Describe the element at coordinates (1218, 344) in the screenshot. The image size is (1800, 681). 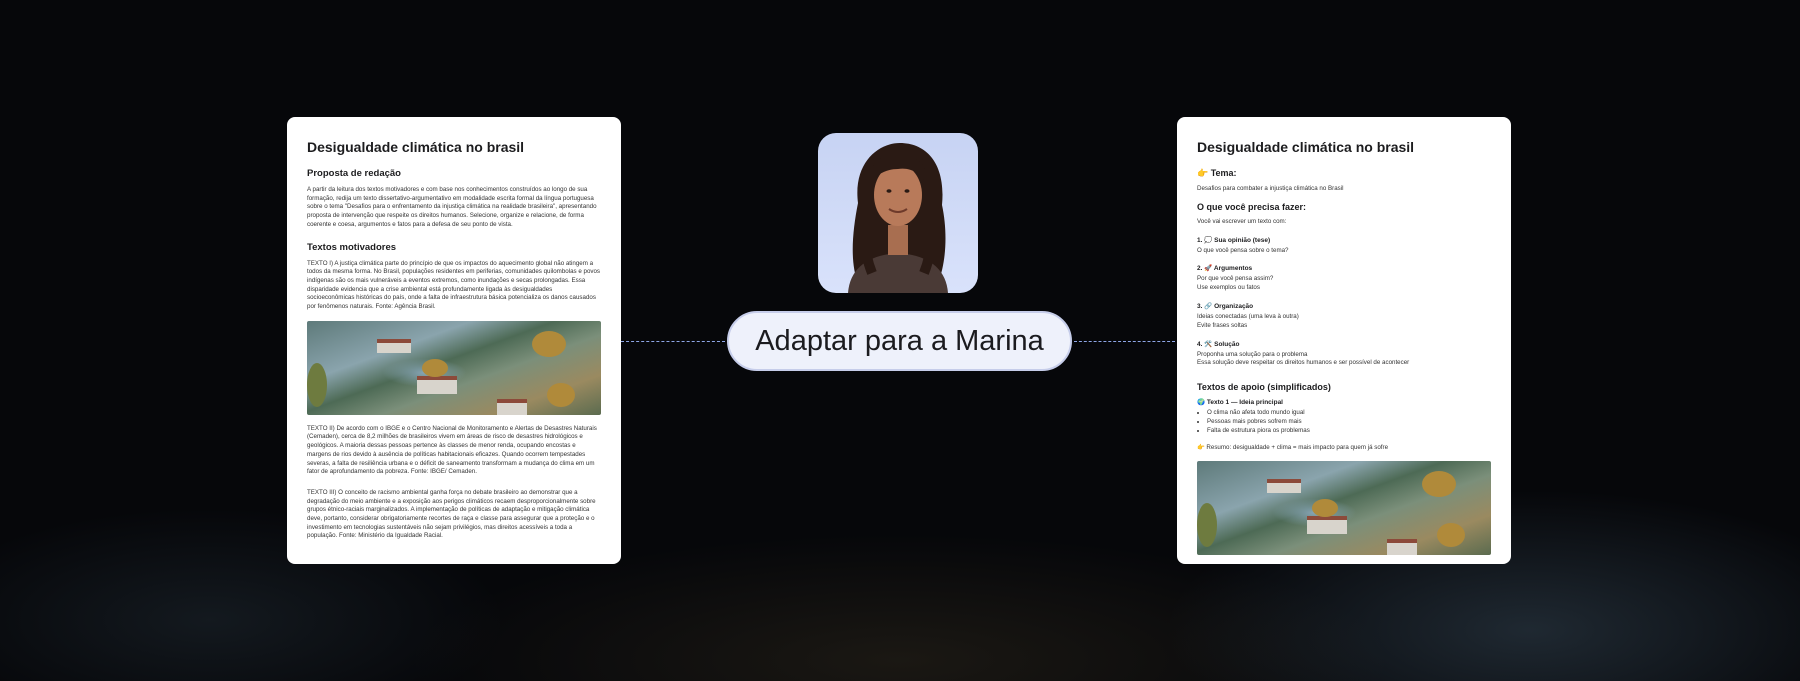
I see `step-title: 4. 🛠️ Solução` at that location.